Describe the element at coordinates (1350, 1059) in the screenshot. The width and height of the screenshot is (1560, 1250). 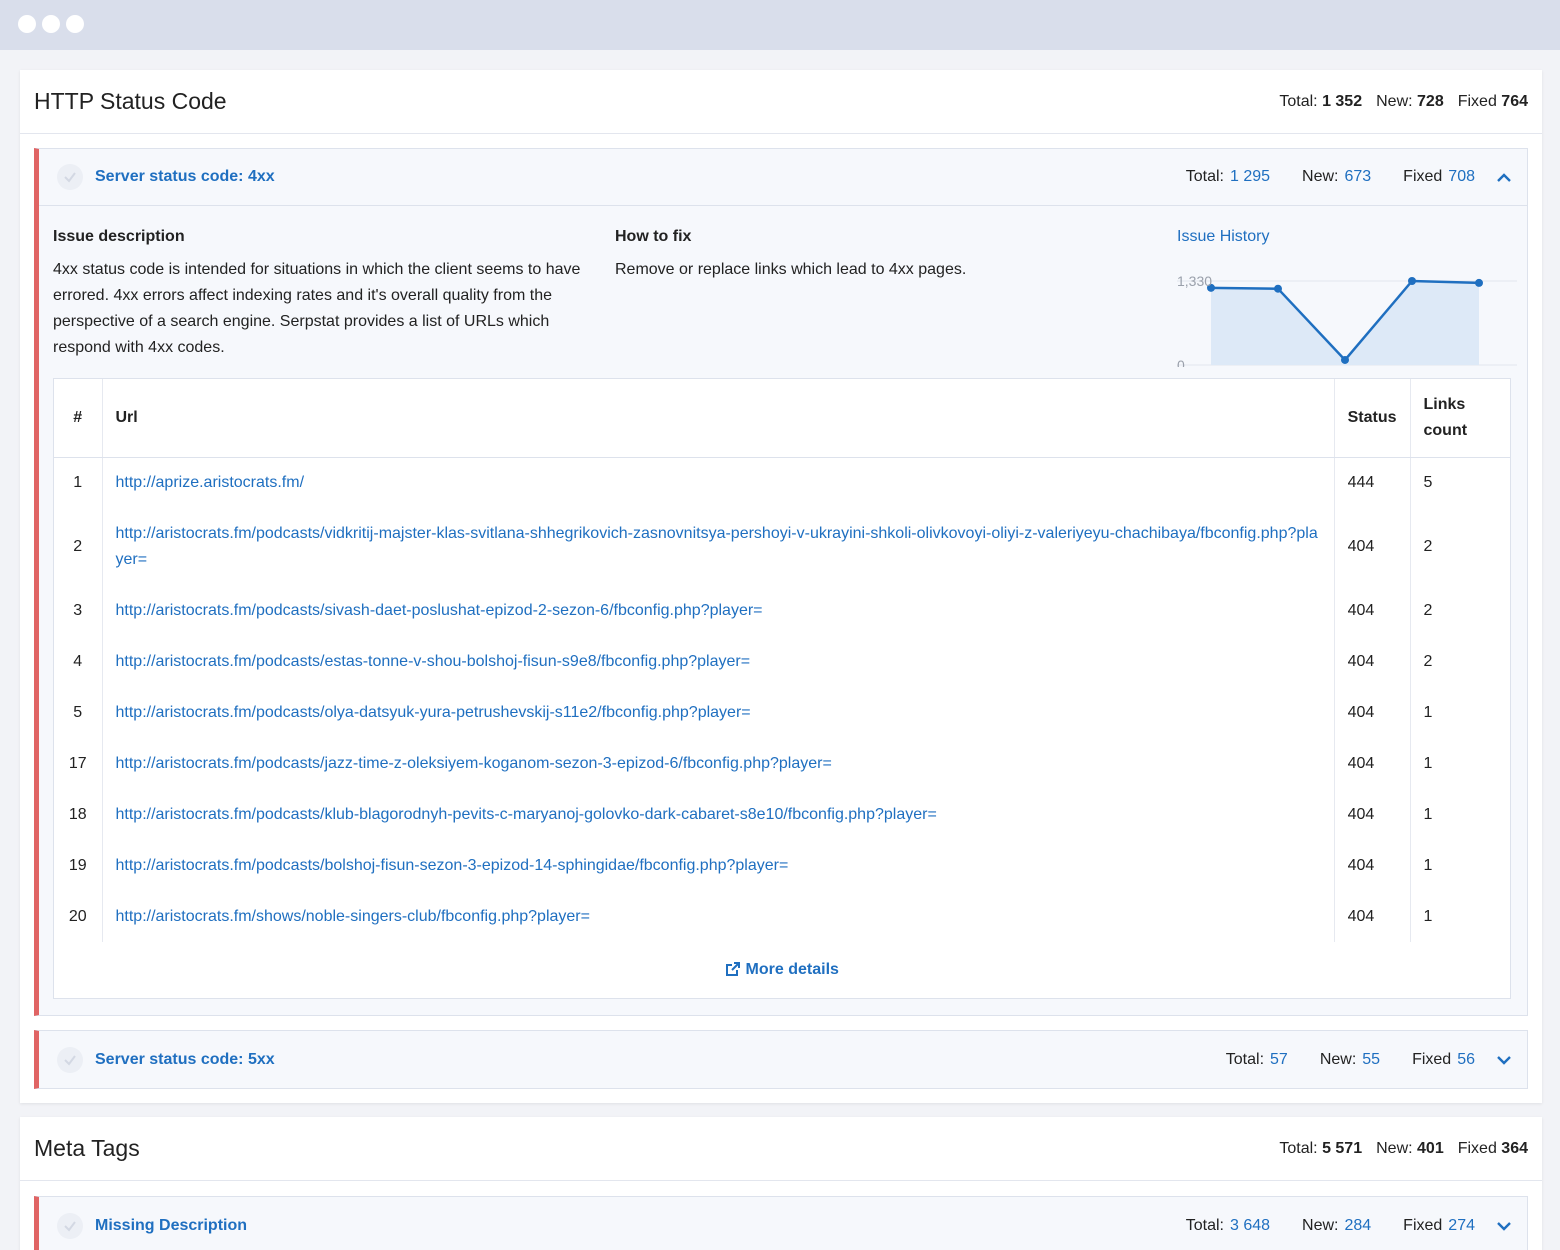
I see `new-stat: New: 55` at that location.